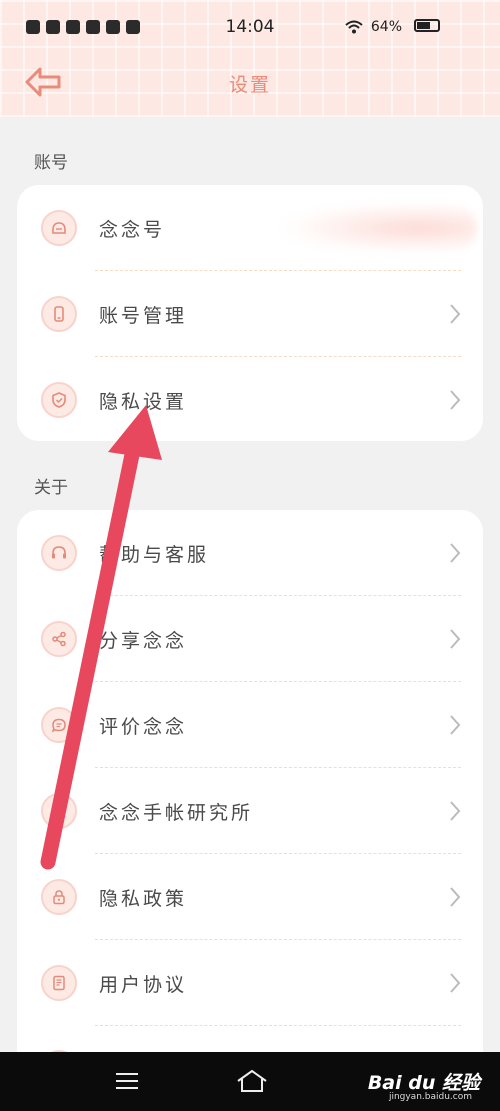 This screenshot has height=1111, width=500. I want to click on settings-item-label: 用户协议, so click(143, 985).